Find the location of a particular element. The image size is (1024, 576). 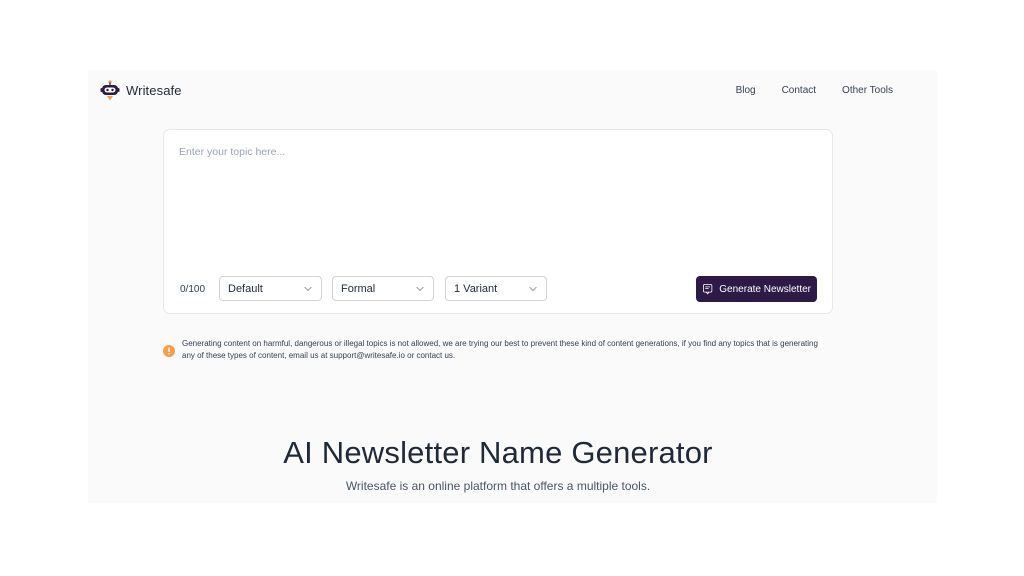

warning-circle-icon is located at coordinates (169, 351).